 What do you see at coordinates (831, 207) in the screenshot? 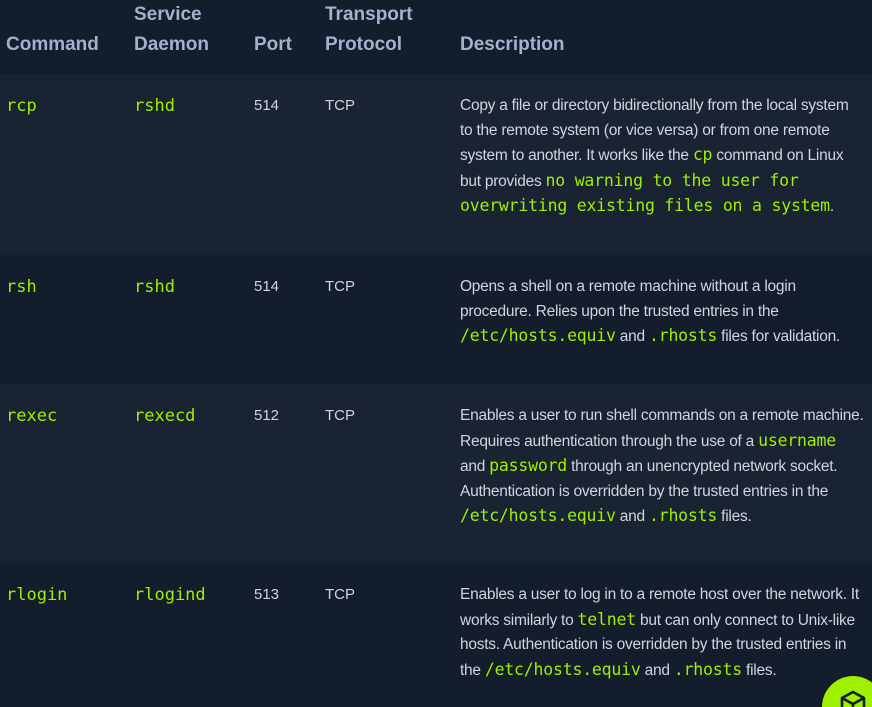
I see `description-text: .` at bounding box center [831, 207].